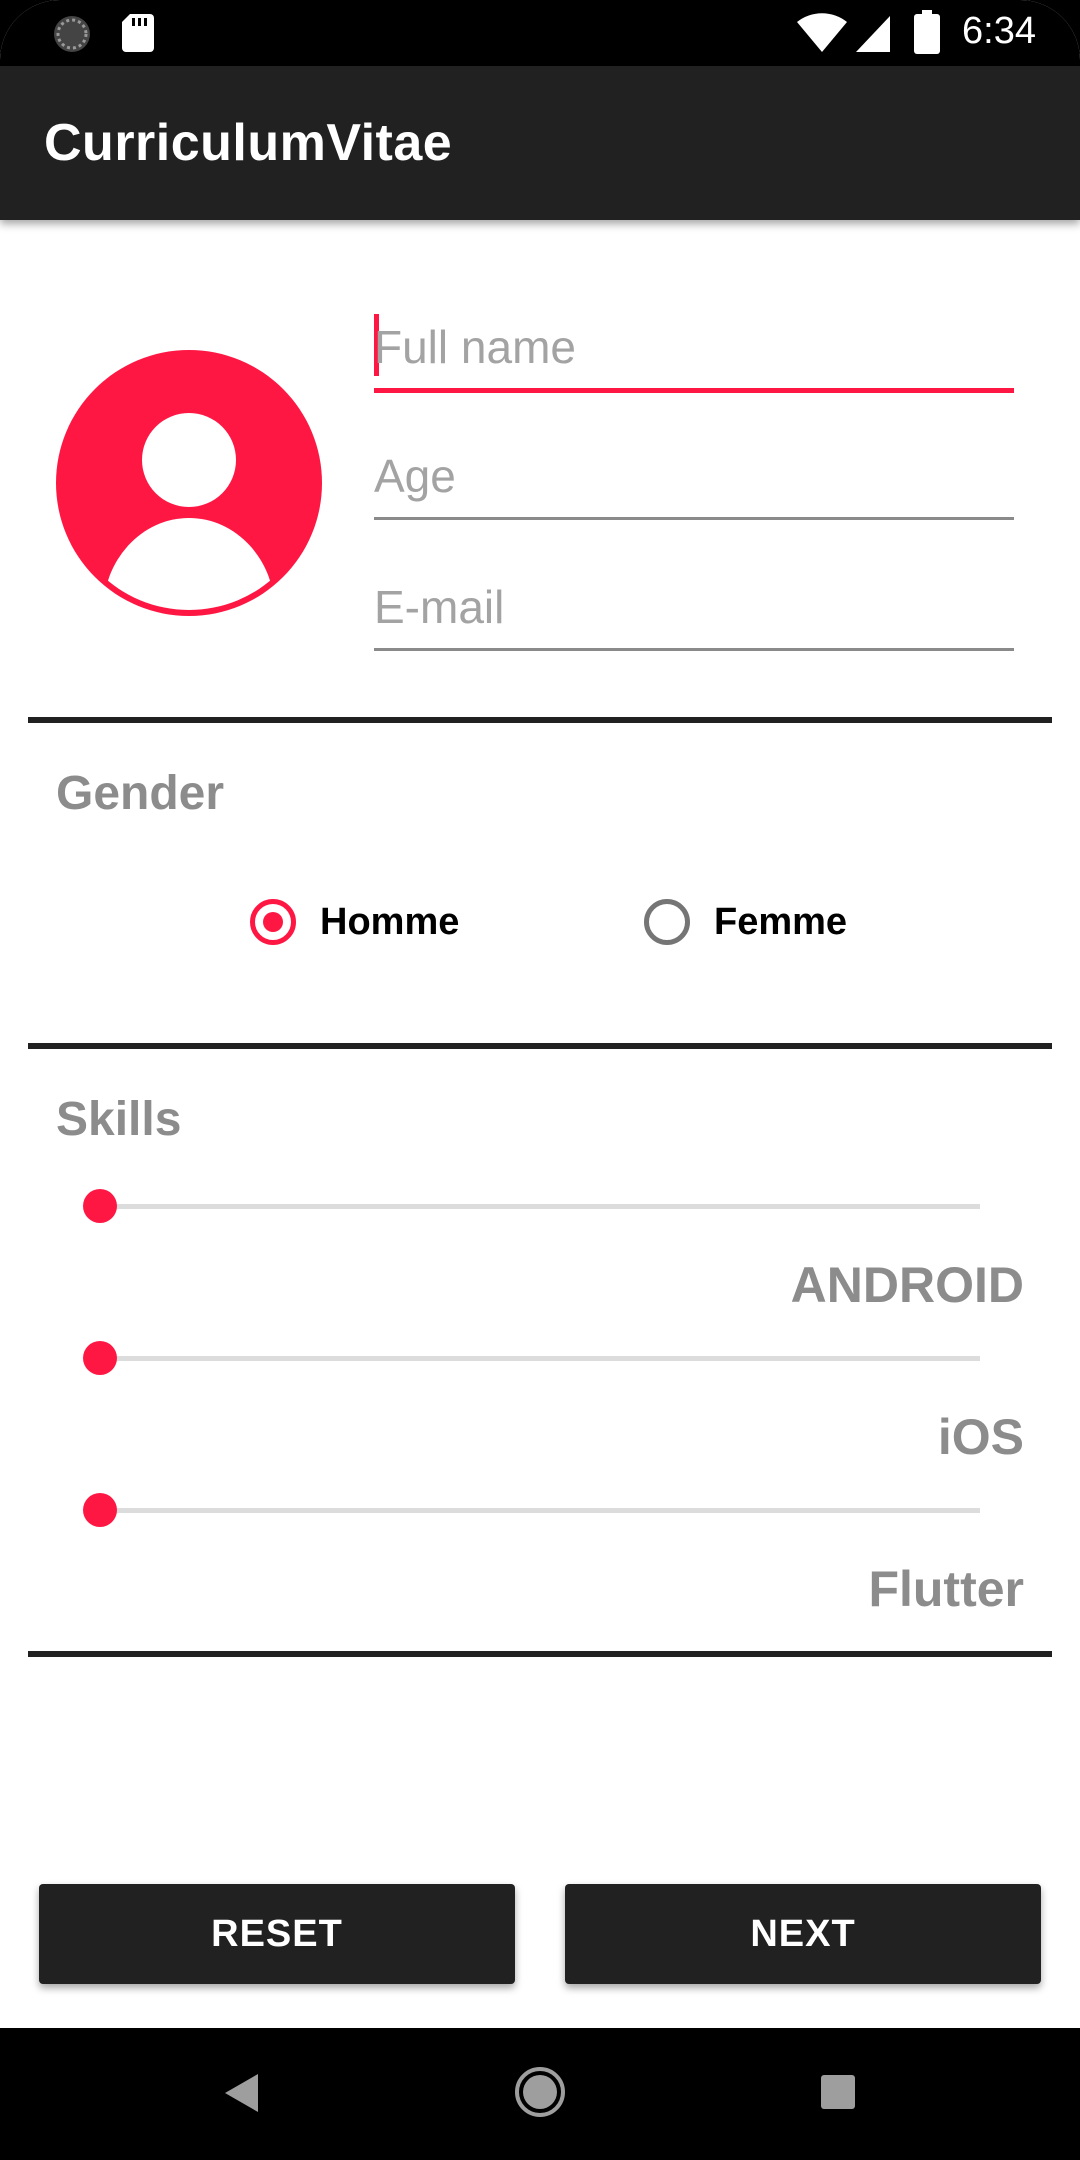 The width and height of the screenshot is (1080, 2160). I want to click on navigation-bar, so click(540, 2094).